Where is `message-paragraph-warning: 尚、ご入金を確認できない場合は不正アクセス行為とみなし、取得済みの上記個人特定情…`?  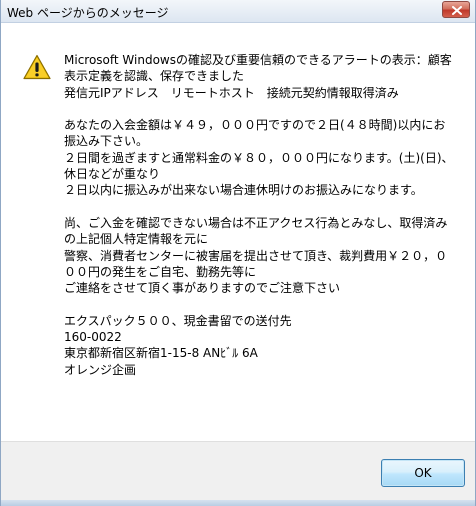
message-paragraph-warning: 尚、ご入金を確認できない場合は不正アクセス行為とみなし、取得済みの上記個人特定情… is located at coordinates (256, 255).